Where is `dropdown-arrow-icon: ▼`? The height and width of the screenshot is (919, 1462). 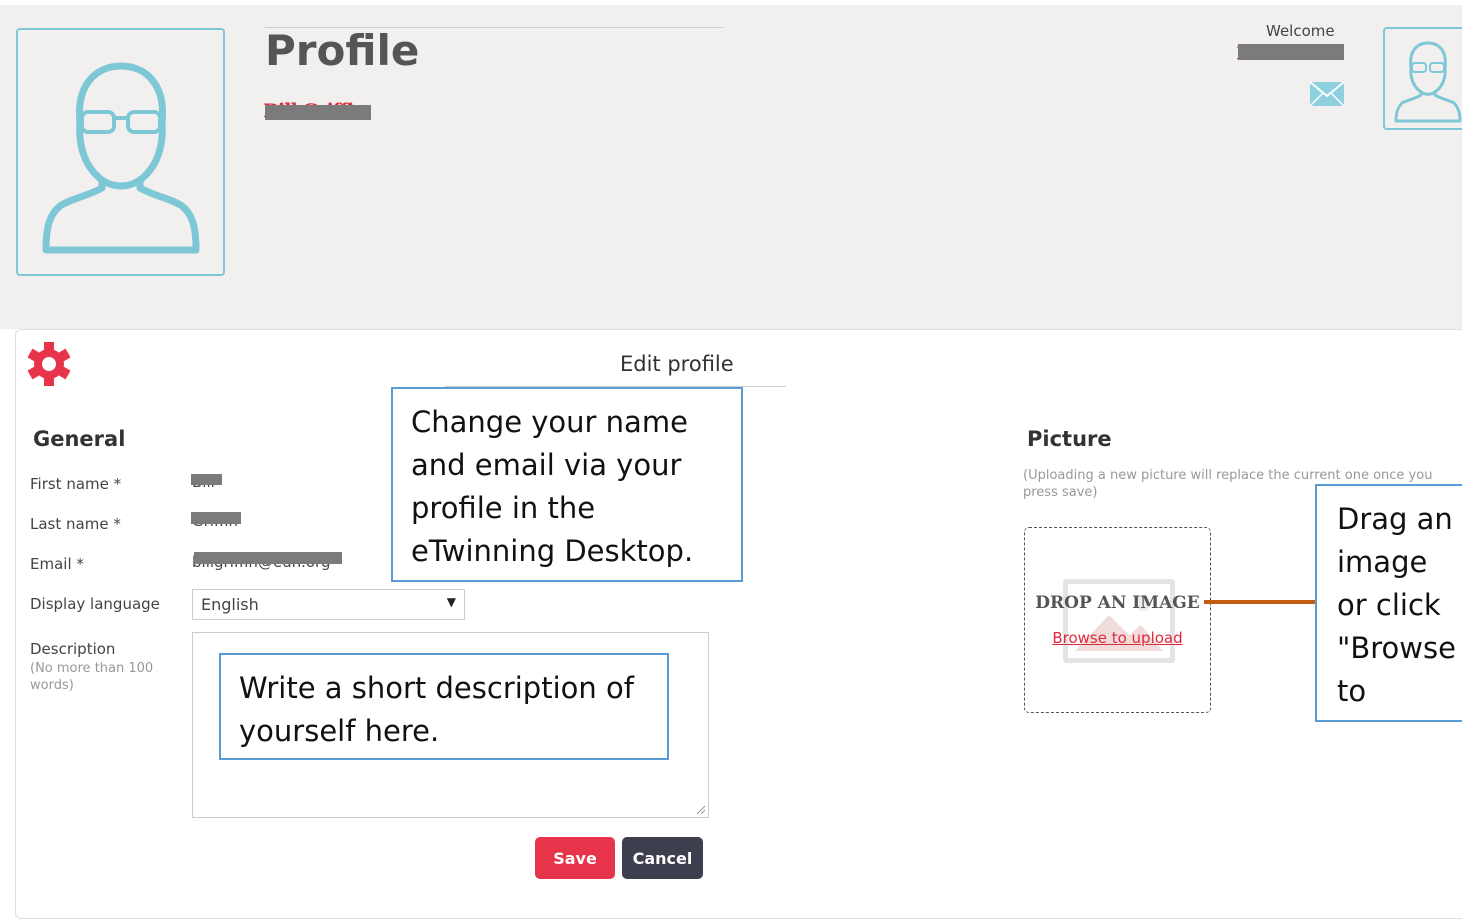 dropdown-arrow-icon: ▼ is located at coordinates (451, 602).